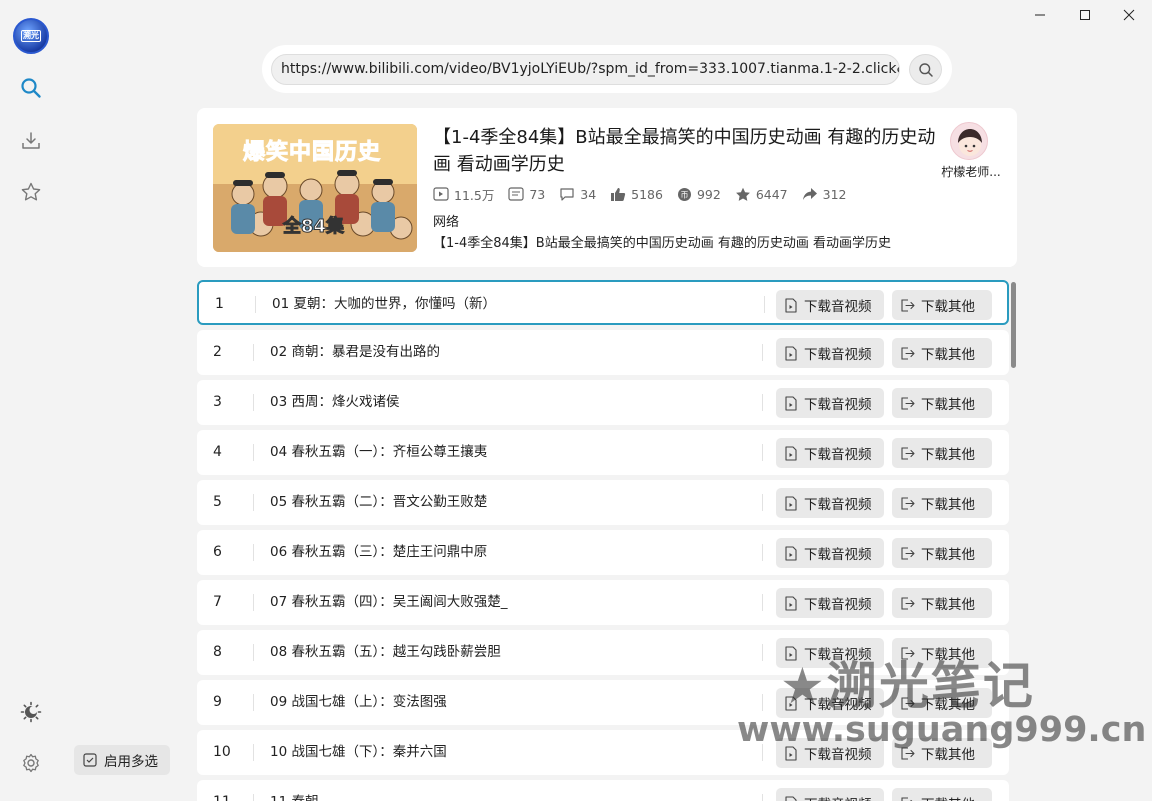  I want to click on episode-title: 06 春秋五霸（三）：楚庄王问鼎中原, so click(379, 552).